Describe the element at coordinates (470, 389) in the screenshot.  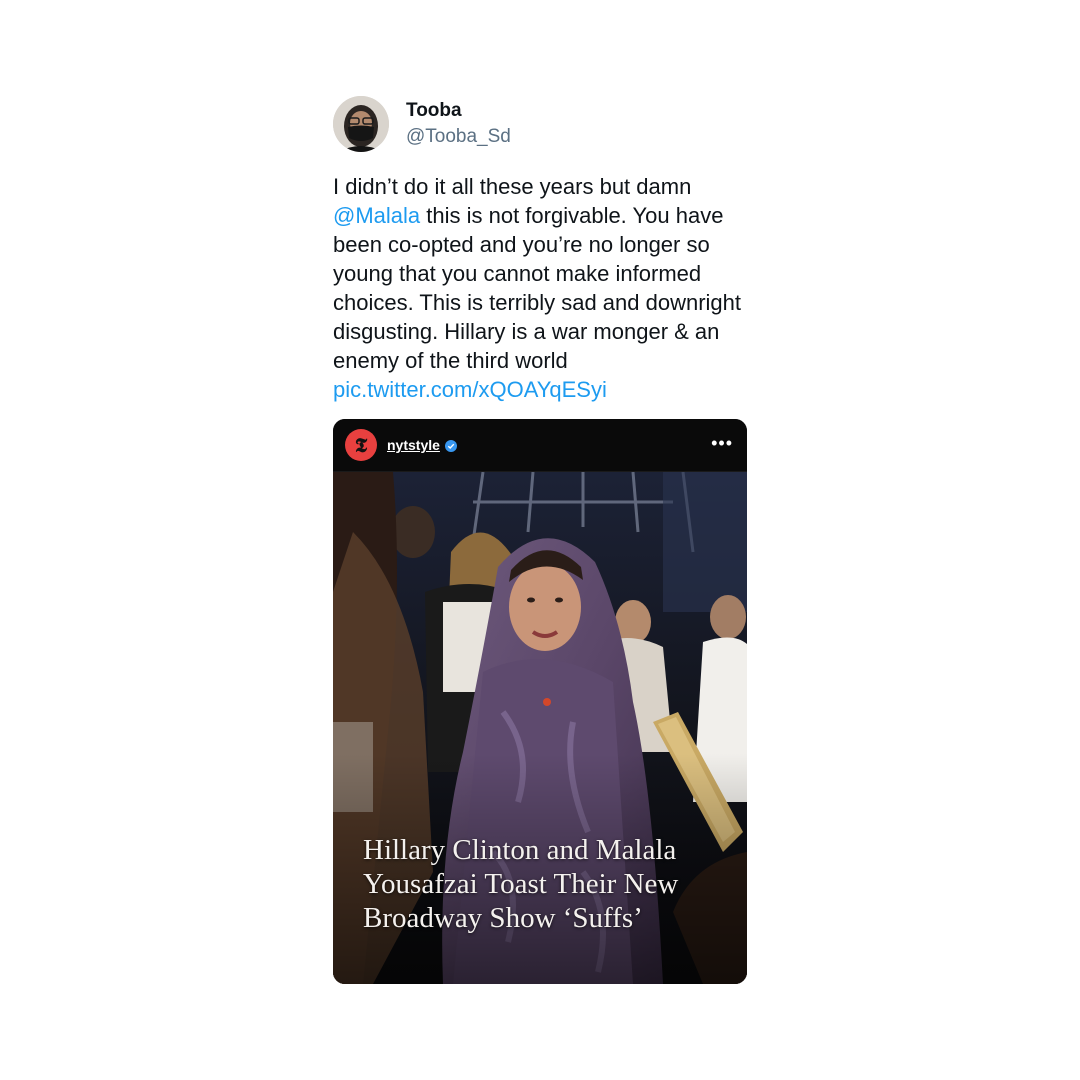
I see `pic-link: pic.twitter.com/xQOAYqESyi` at that location.